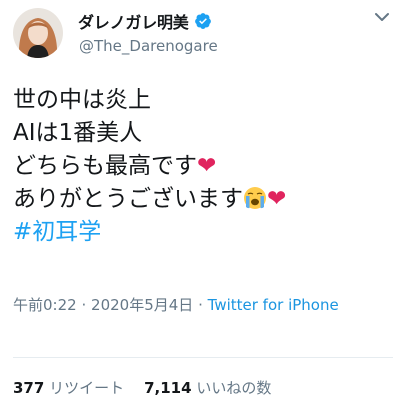  What do you see at coordinates (142, 387) in the screenshot?
I see `tweet-stats: 377 リツイート 7,114 いいねの数` at bounding box center [142, 387].